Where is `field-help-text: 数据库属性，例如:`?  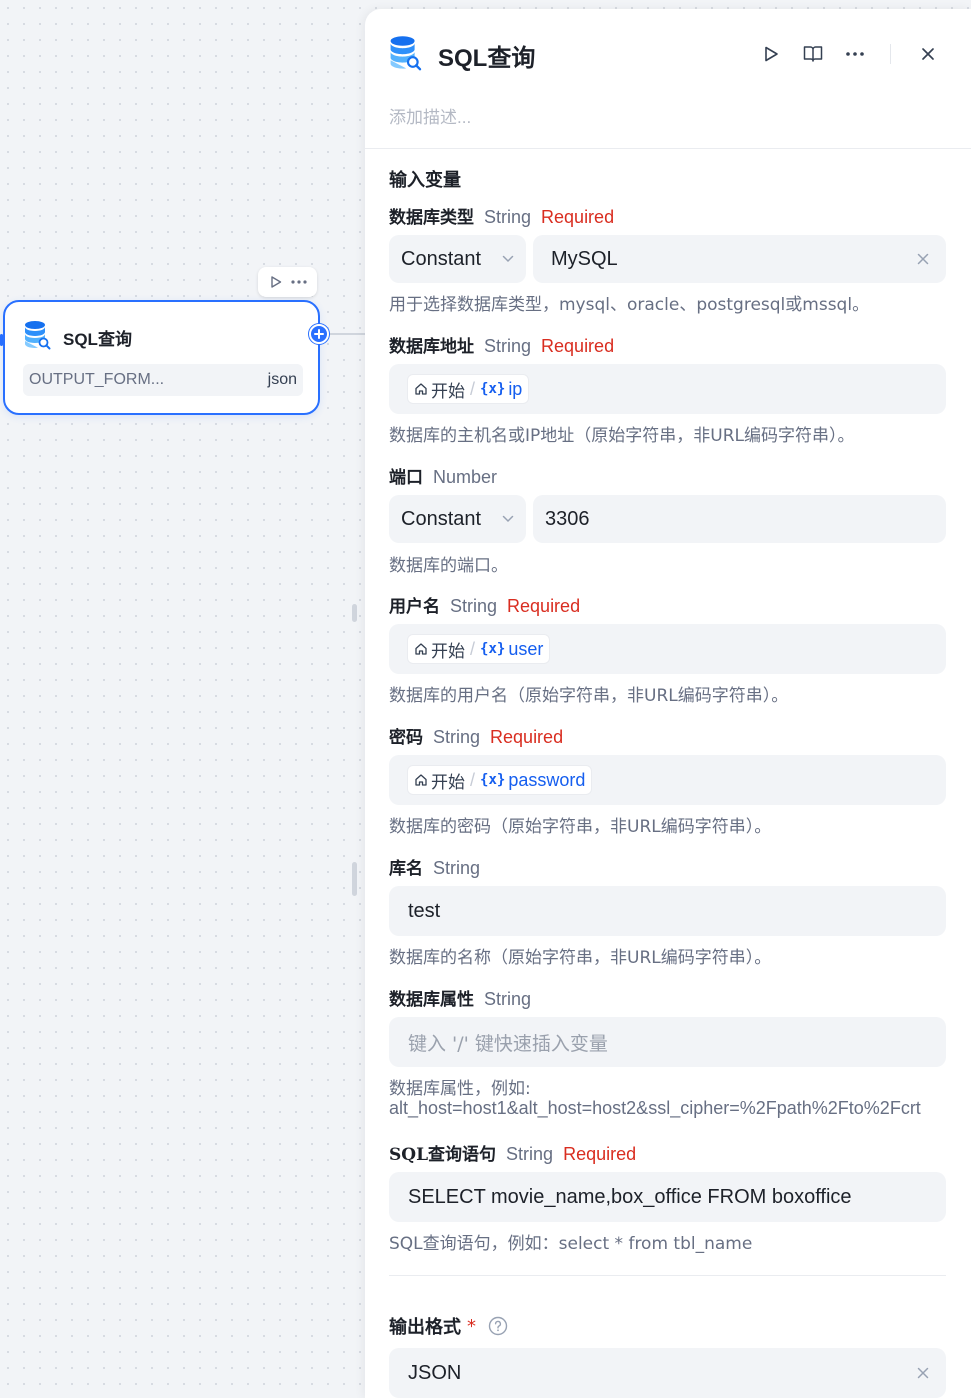 field-help-text: 数据库属性，例如: is located at coordinates (460, 1089).